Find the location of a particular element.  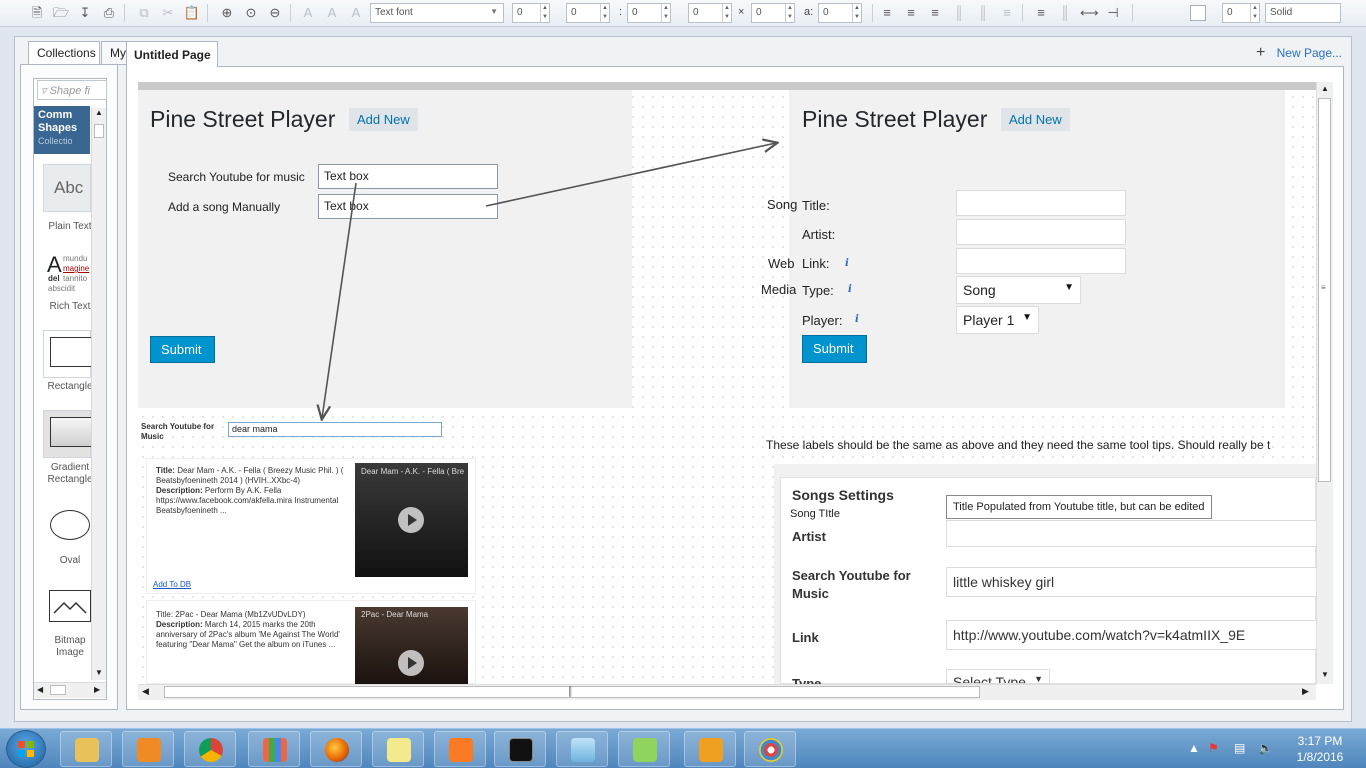

chevron-down-icon: ▼ is located at coordinates (1038, 679).